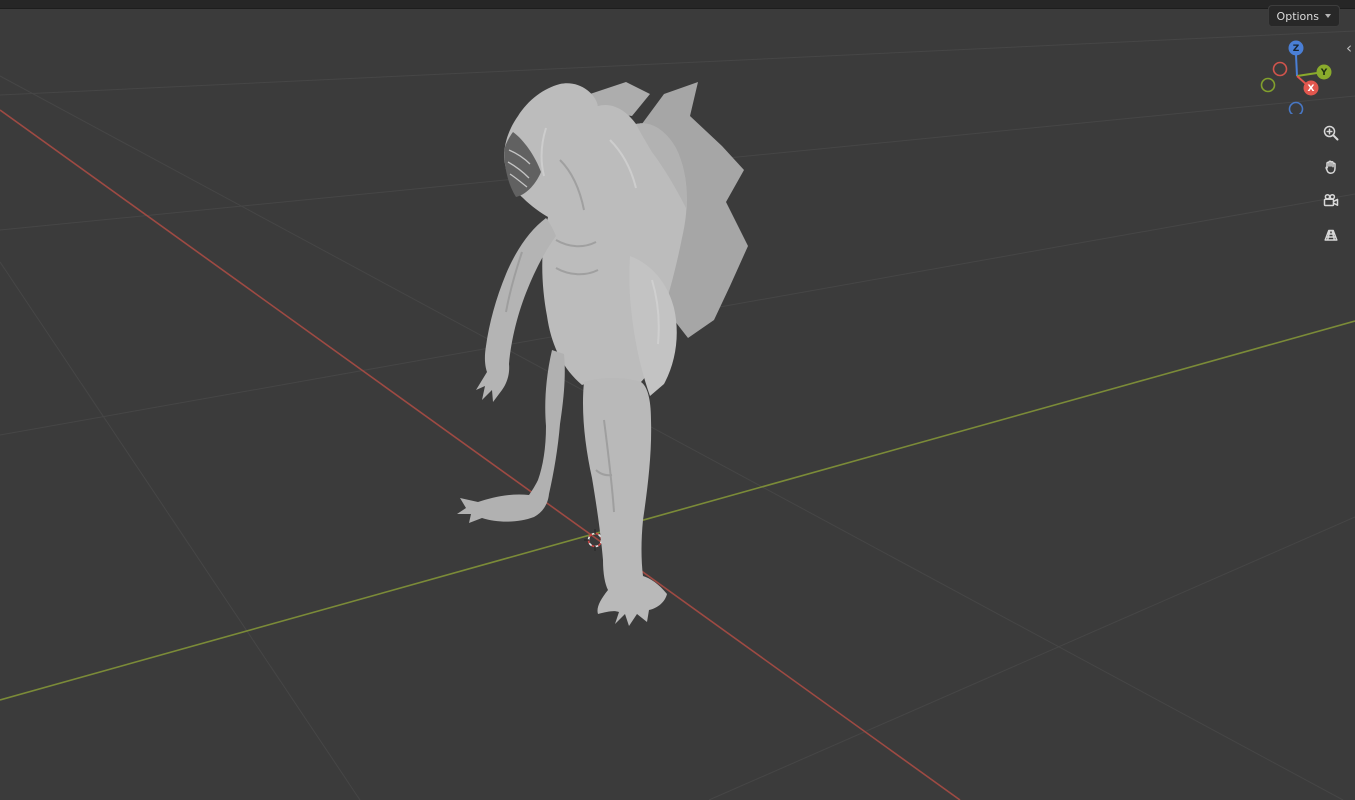  I want to click on top-edge-strip, so click(677, 4).